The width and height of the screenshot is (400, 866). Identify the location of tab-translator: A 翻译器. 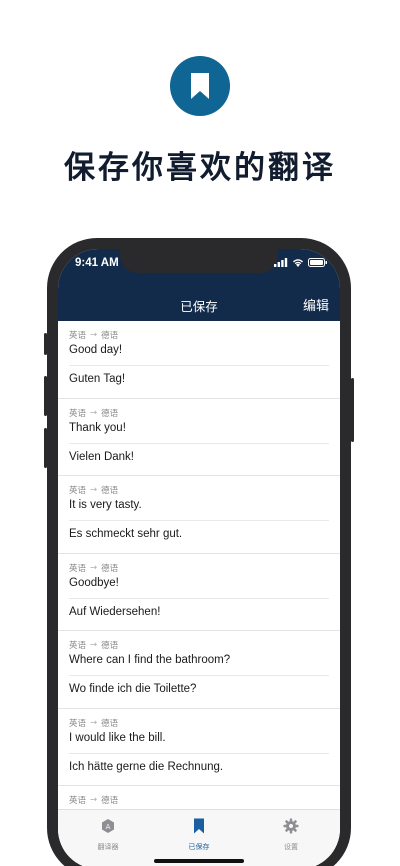
(108, 835).